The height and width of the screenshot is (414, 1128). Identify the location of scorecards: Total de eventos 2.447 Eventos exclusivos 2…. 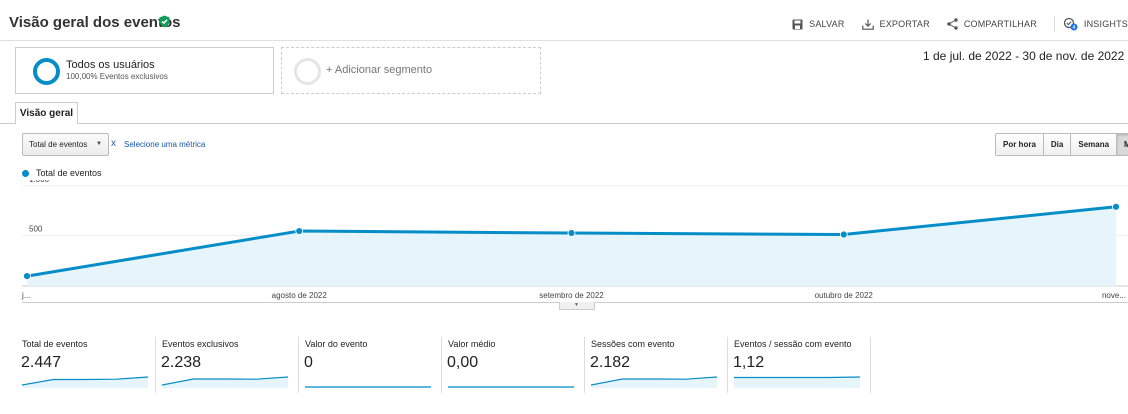
(443, 365).